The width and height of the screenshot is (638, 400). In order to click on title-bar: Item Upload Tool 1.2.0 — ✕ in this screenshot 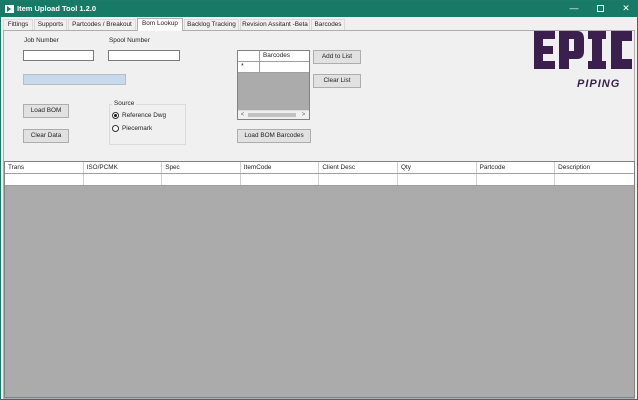, I will do `click(319, 9)`.